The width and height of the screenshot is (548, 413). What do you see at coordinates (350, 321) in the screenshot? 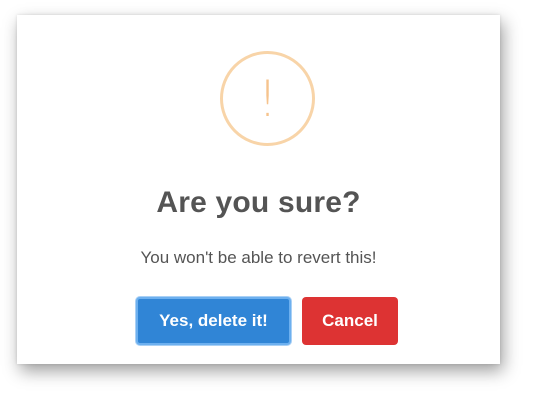
I see `cancel-button: Cancel` at bounding box center [350, 321].